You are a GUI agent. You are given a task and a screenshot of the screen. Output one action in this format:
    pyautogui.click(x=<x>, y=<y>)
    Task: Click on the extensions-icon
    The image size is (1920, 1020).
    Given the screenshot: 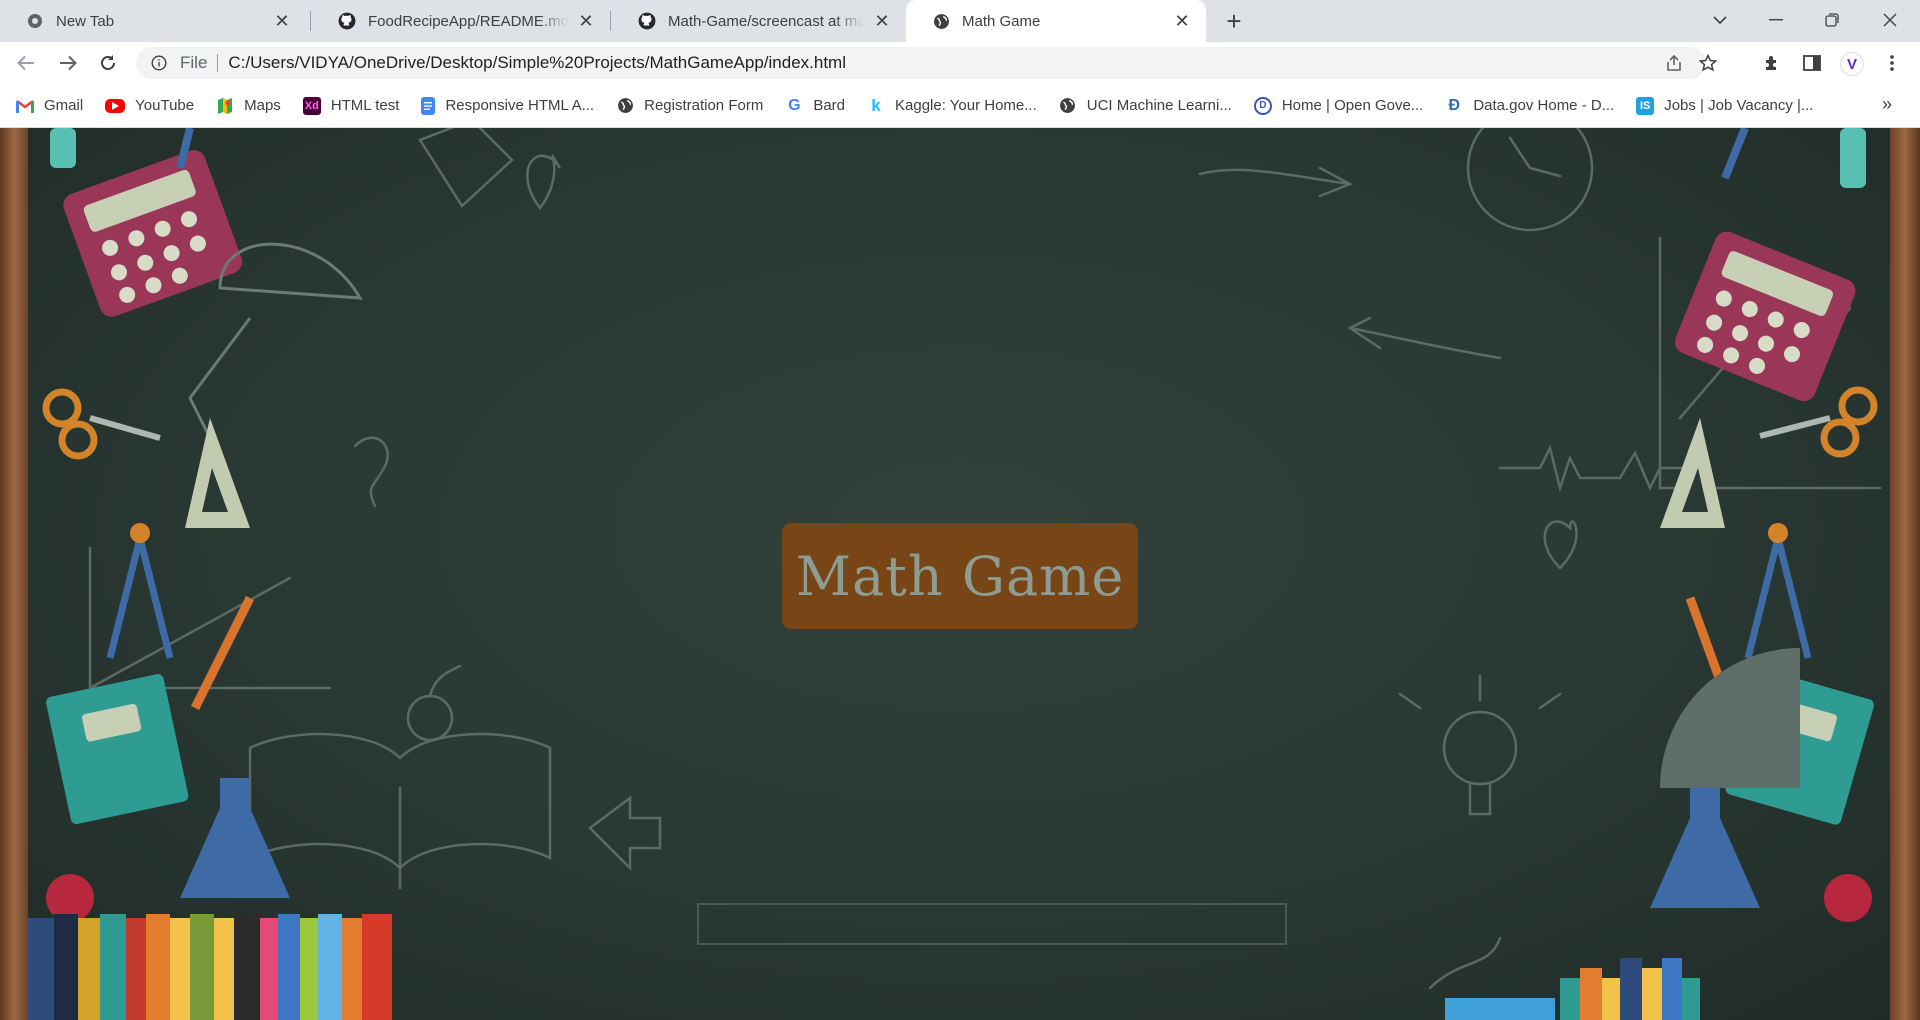 What is the action you would take?
    pyautogui.click(x=1772, y=63)
    